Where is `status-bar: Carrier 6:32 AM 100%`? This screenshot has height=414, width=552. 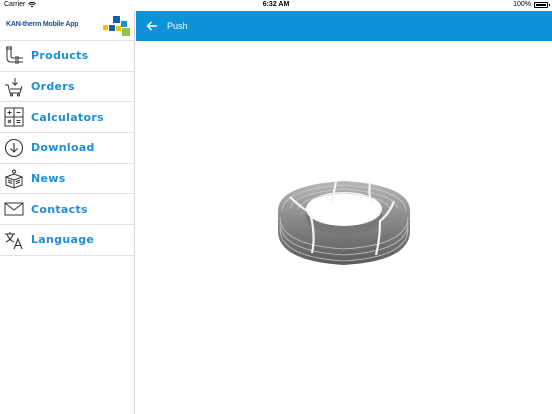
status-bar: Carrier 6:32 AM 100% is located at coordinates (276, 5).